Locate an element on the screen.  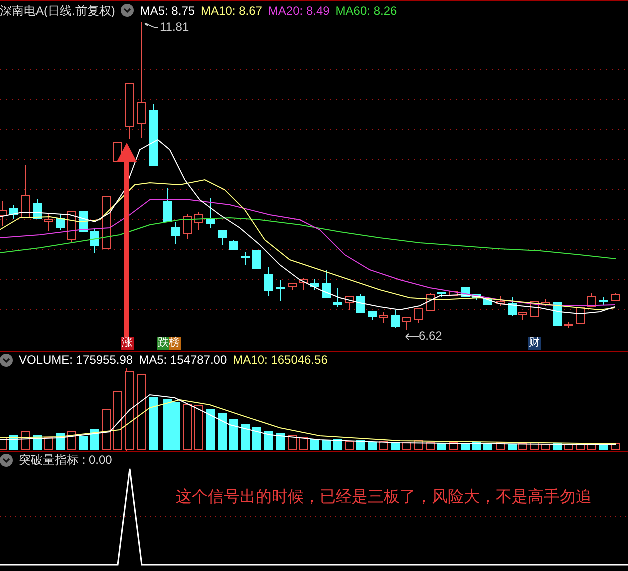
ma-label: MA10: 8.67 is located at coordinates (231, 11).